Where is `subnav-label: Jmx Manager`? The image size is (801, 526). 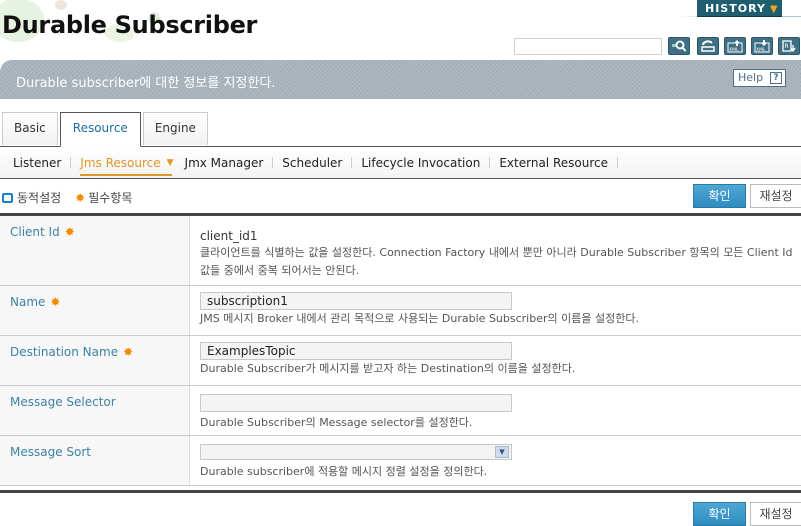
subnav-label: Jmx Manager is located at coordinates (224, 162).